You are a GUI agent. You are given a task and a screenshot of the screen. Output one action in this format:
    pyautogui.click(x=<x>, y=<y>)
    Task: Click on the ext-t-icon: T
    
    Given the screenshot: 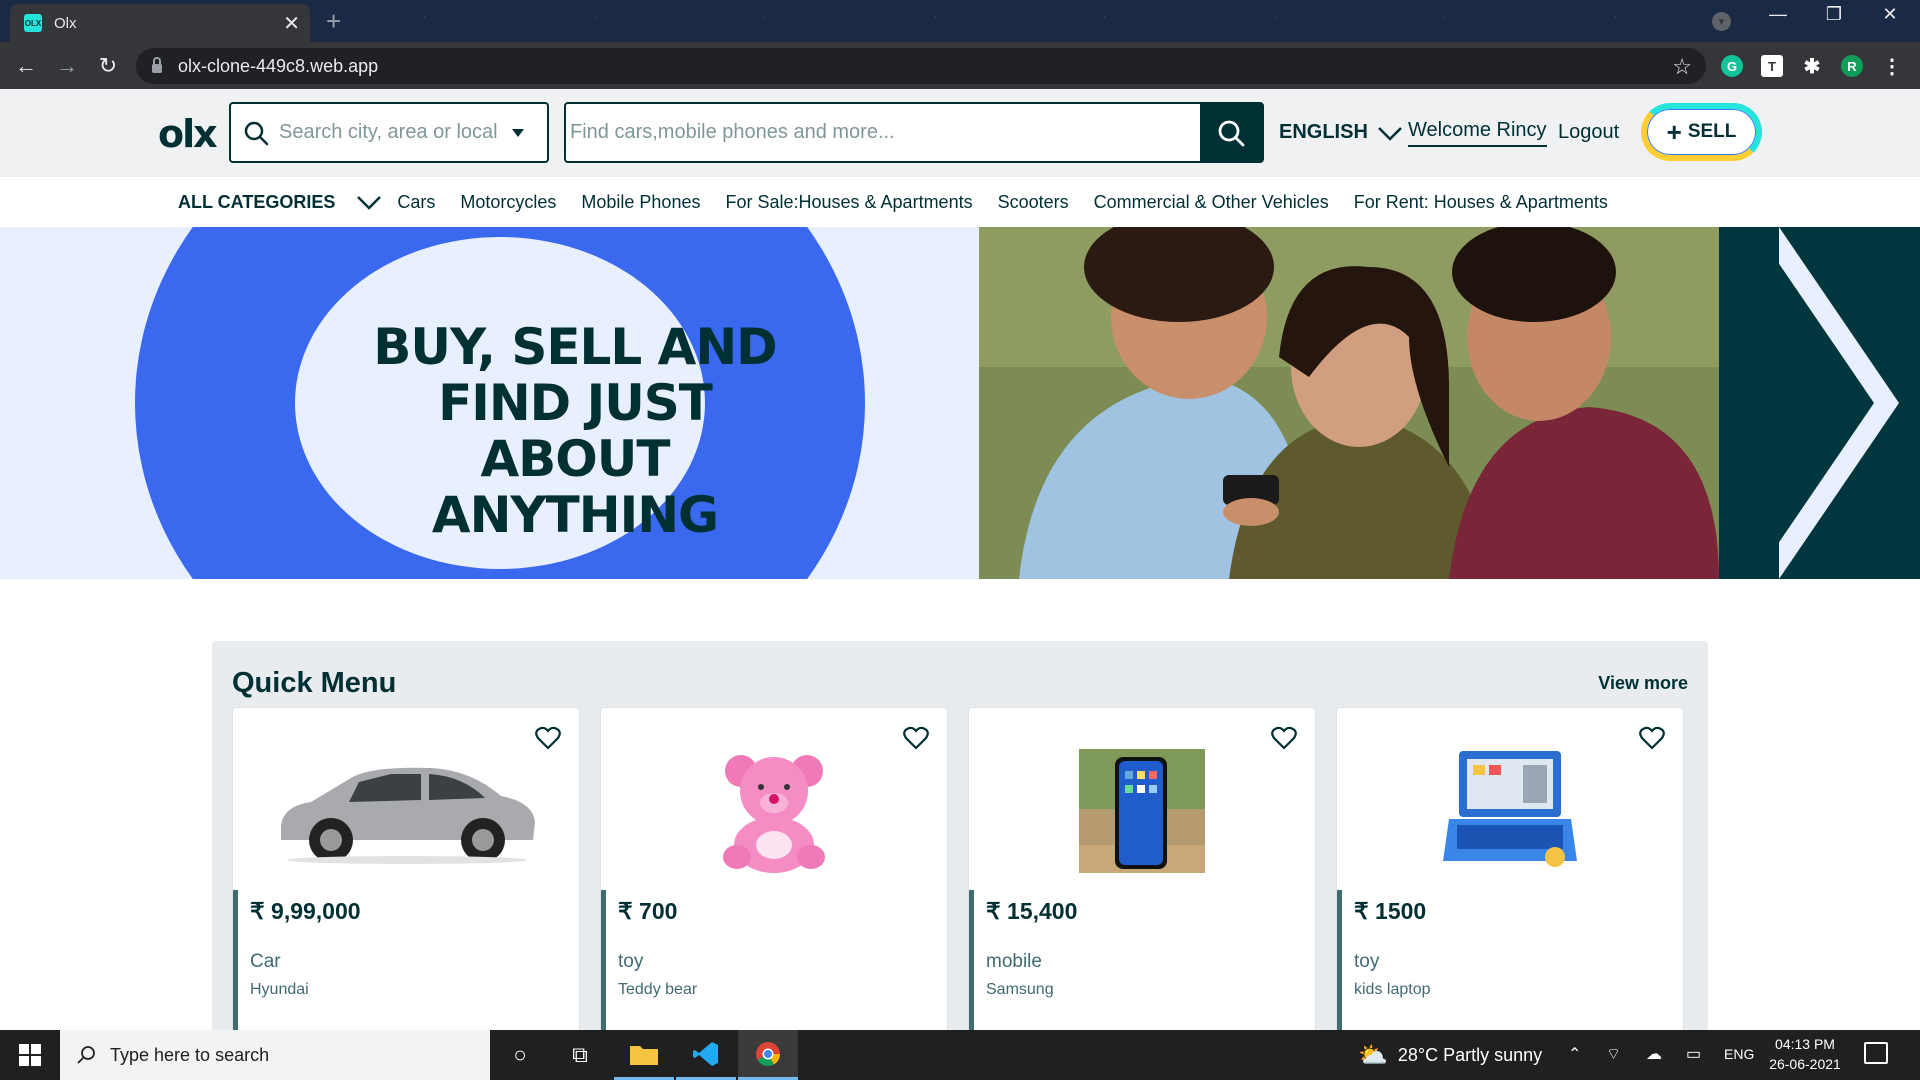 What is the action you would take?
    pyautogui.click(x=1772, y=66)
    